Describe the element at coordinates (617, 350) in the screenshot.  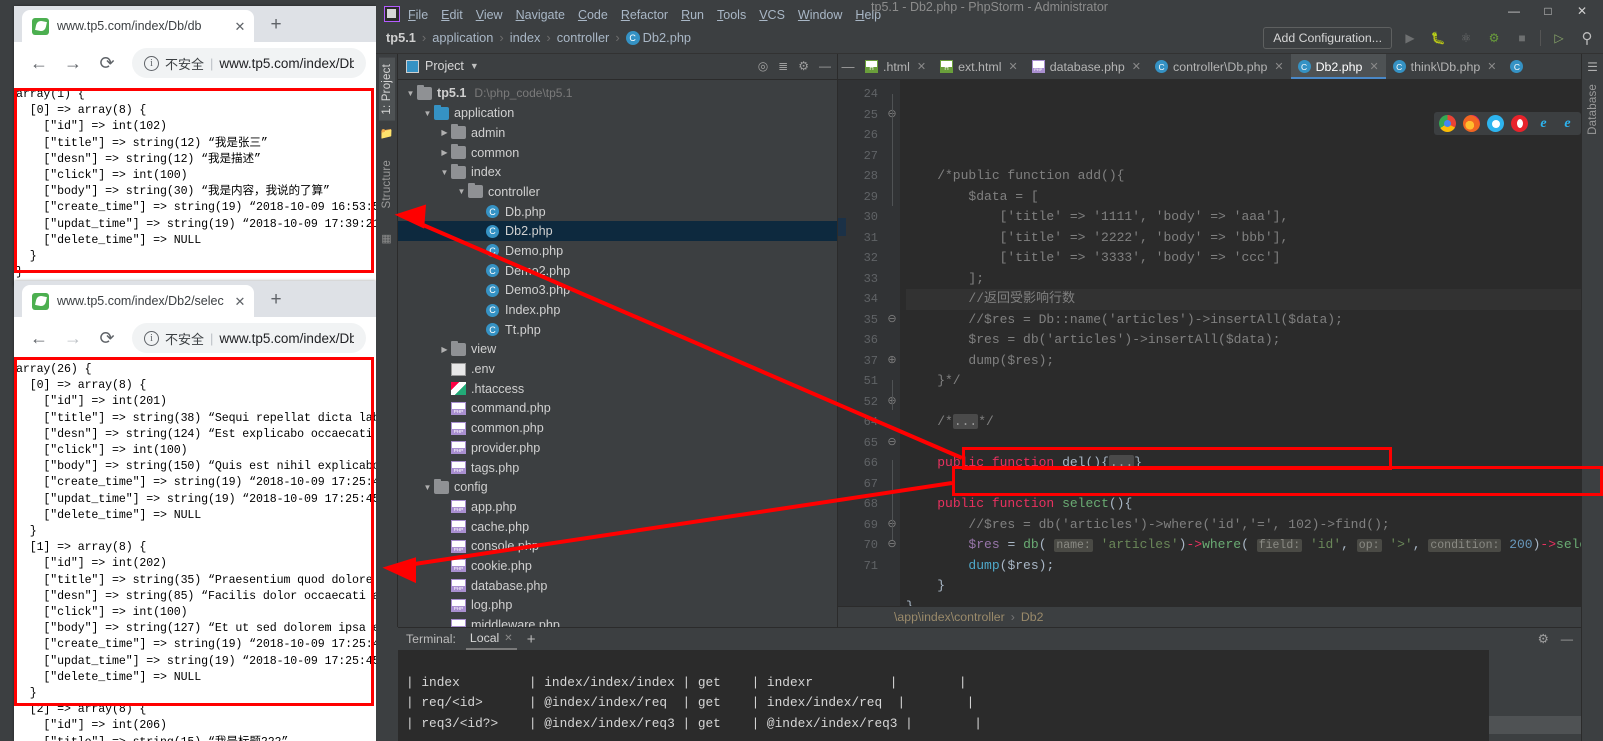
I see `tree-item-view: ▶ view` at that location.